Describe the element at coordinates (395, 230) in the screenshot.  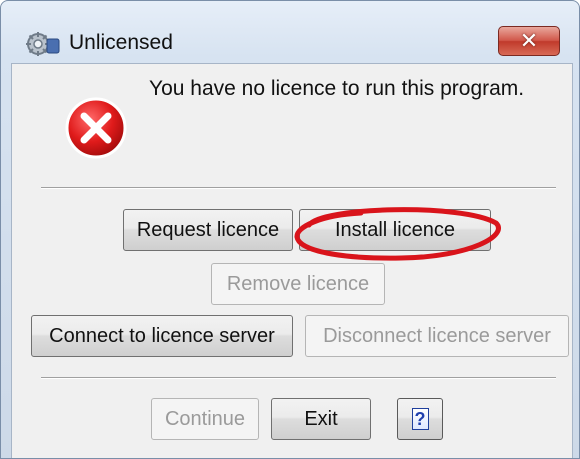
I see `install-licence-button: Install licence` at that location.